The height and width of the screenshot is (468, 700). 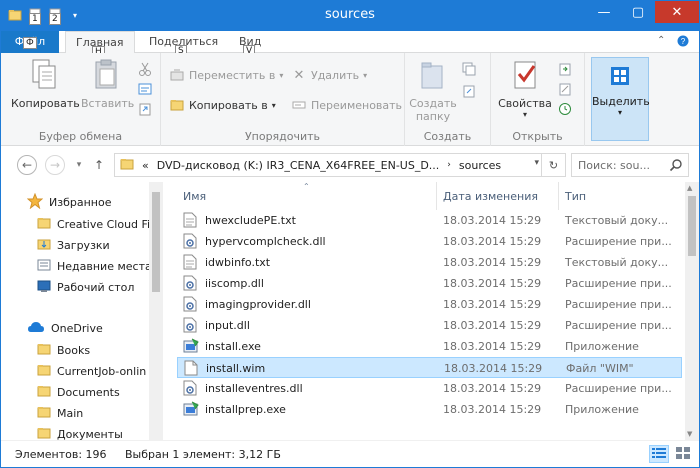 What do you see at coordinates (232, 75) in the screenshot?
I see `move-to-label: Переместить в` at bounding box center [232, 75].